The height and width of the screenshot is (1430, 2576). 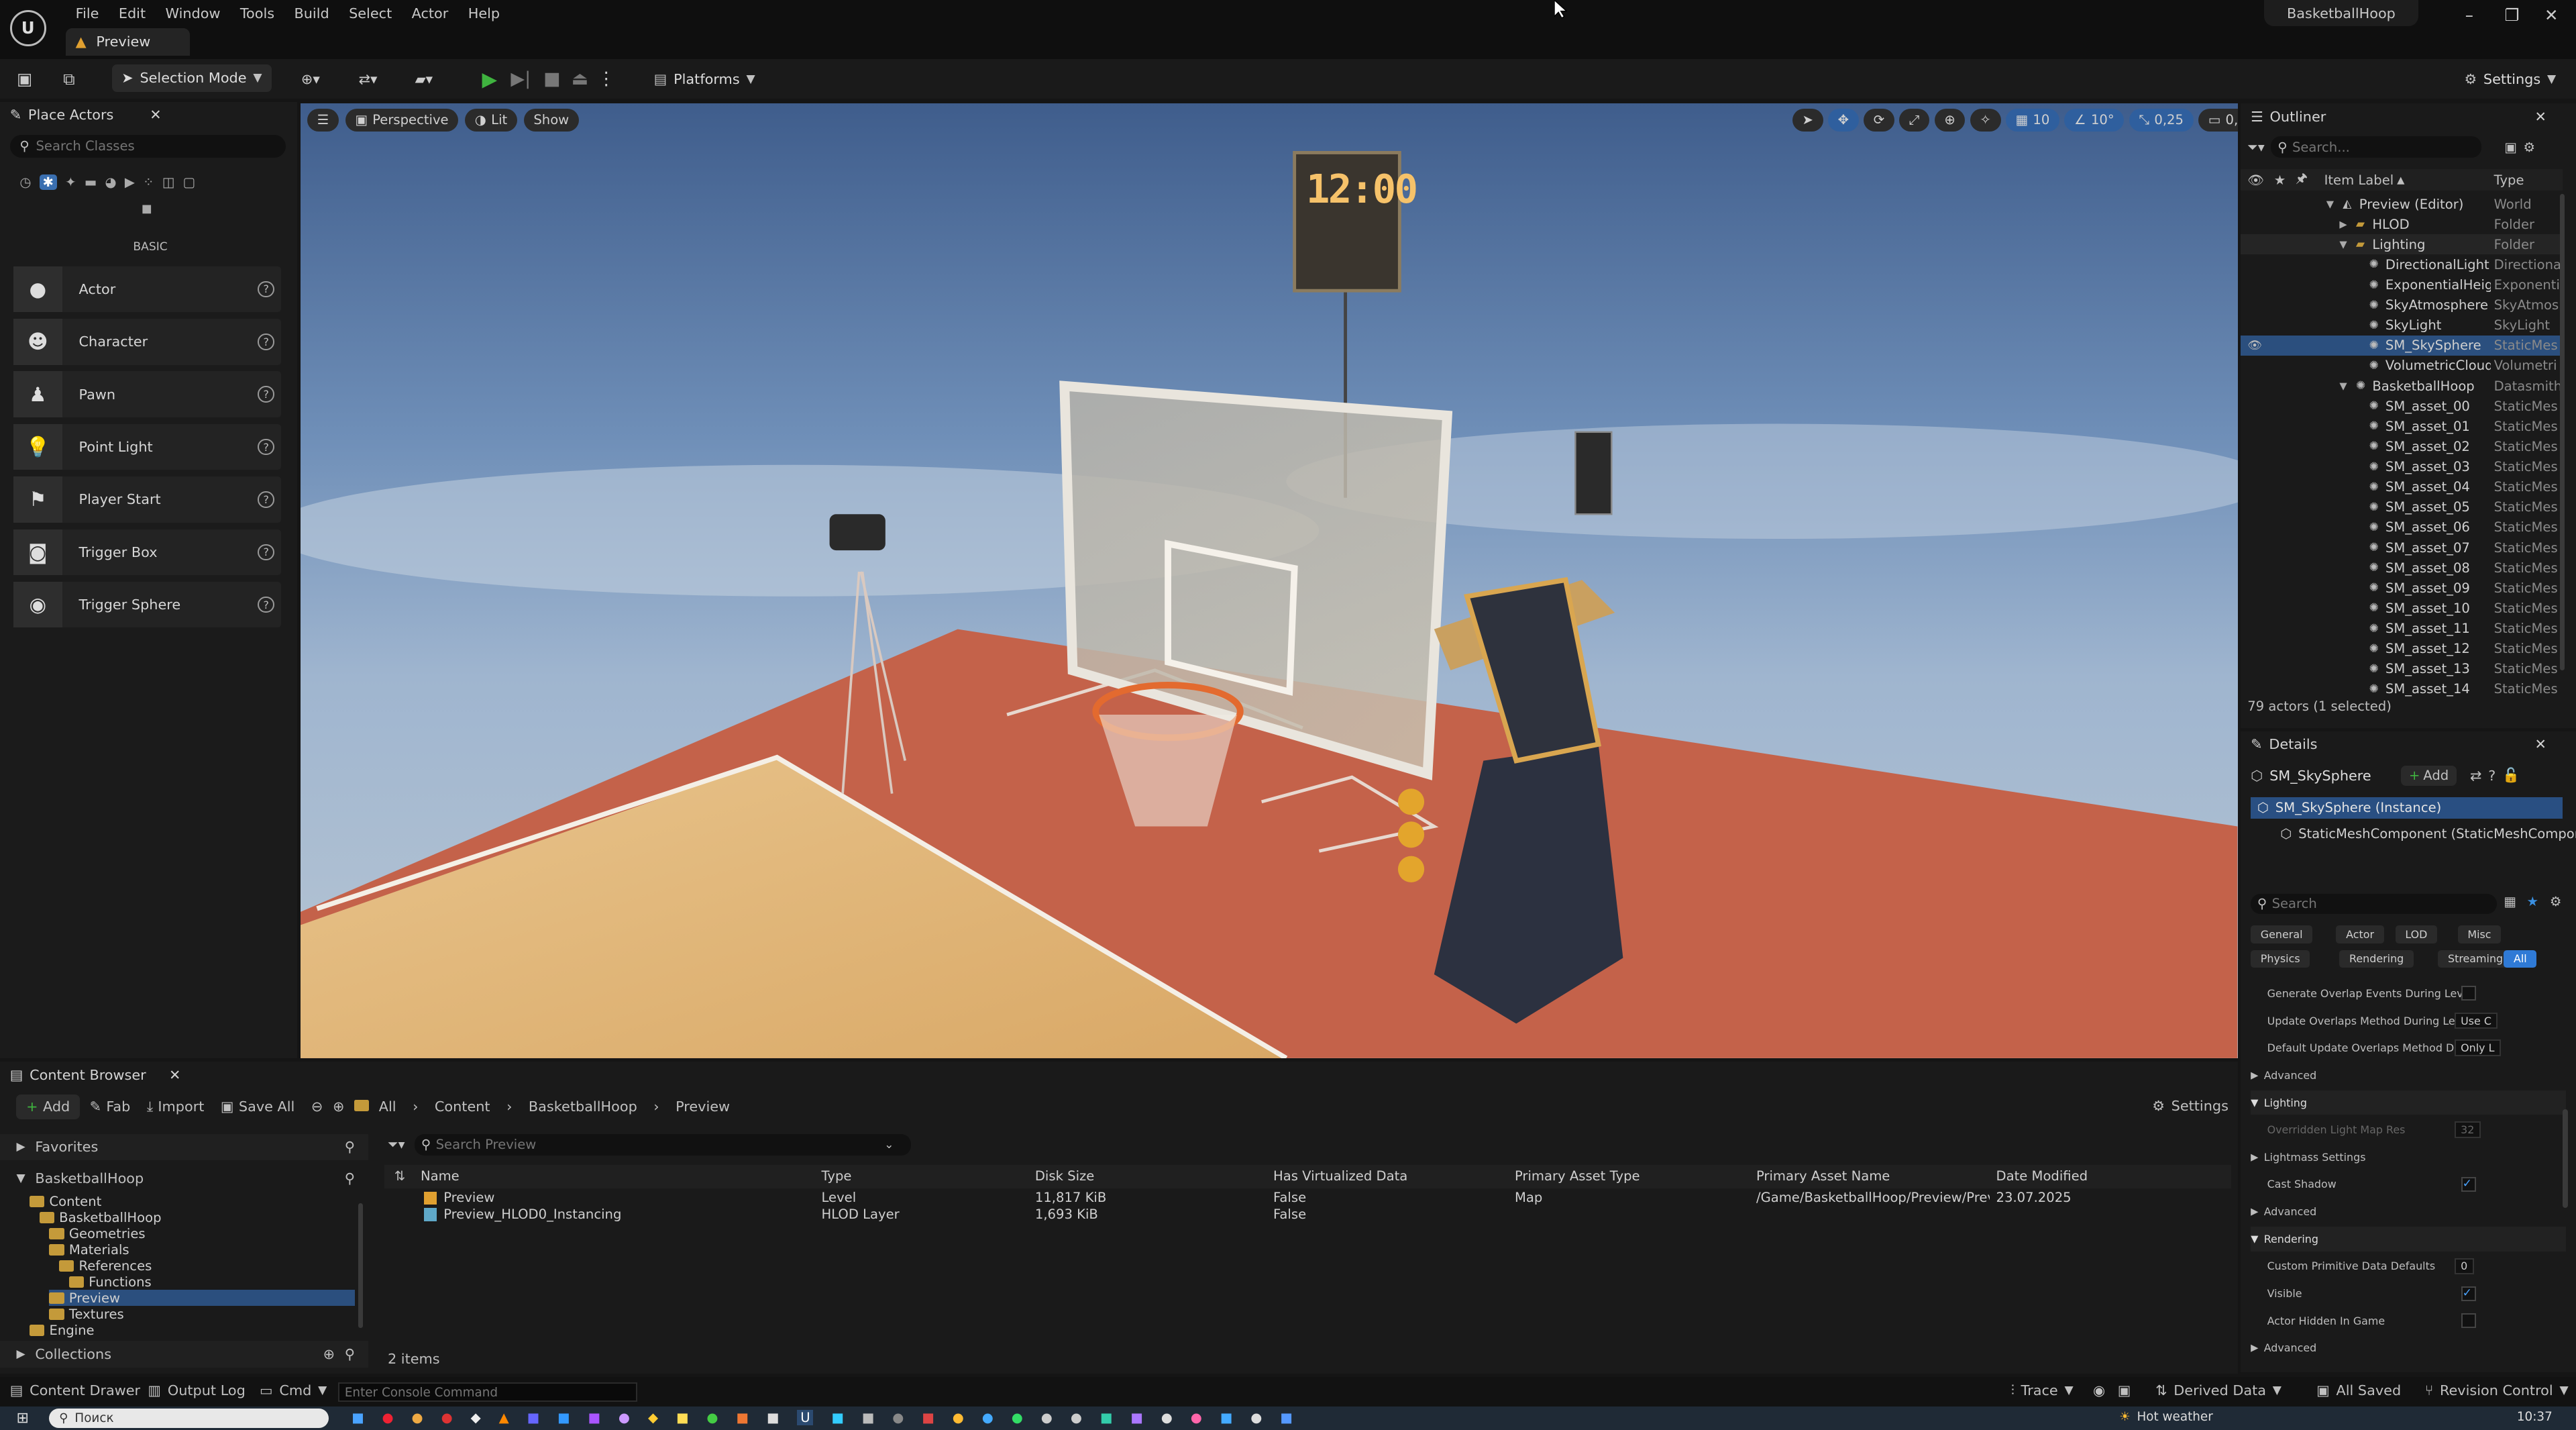 I want to click on settings-dropdown: ⚙ Settings ▼, so click(x=2510, y=79).